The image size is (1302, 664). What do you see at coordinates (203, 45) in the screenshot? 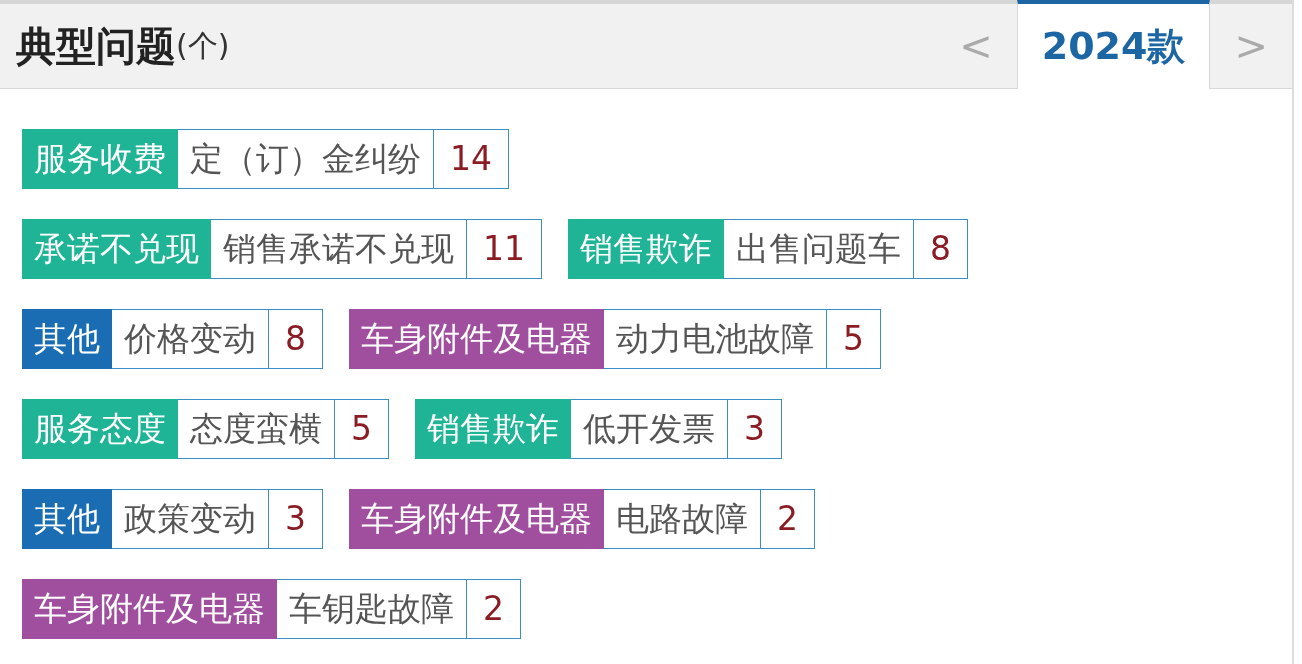
I see `unit-label: (个)` at bounding box center [203, 45].